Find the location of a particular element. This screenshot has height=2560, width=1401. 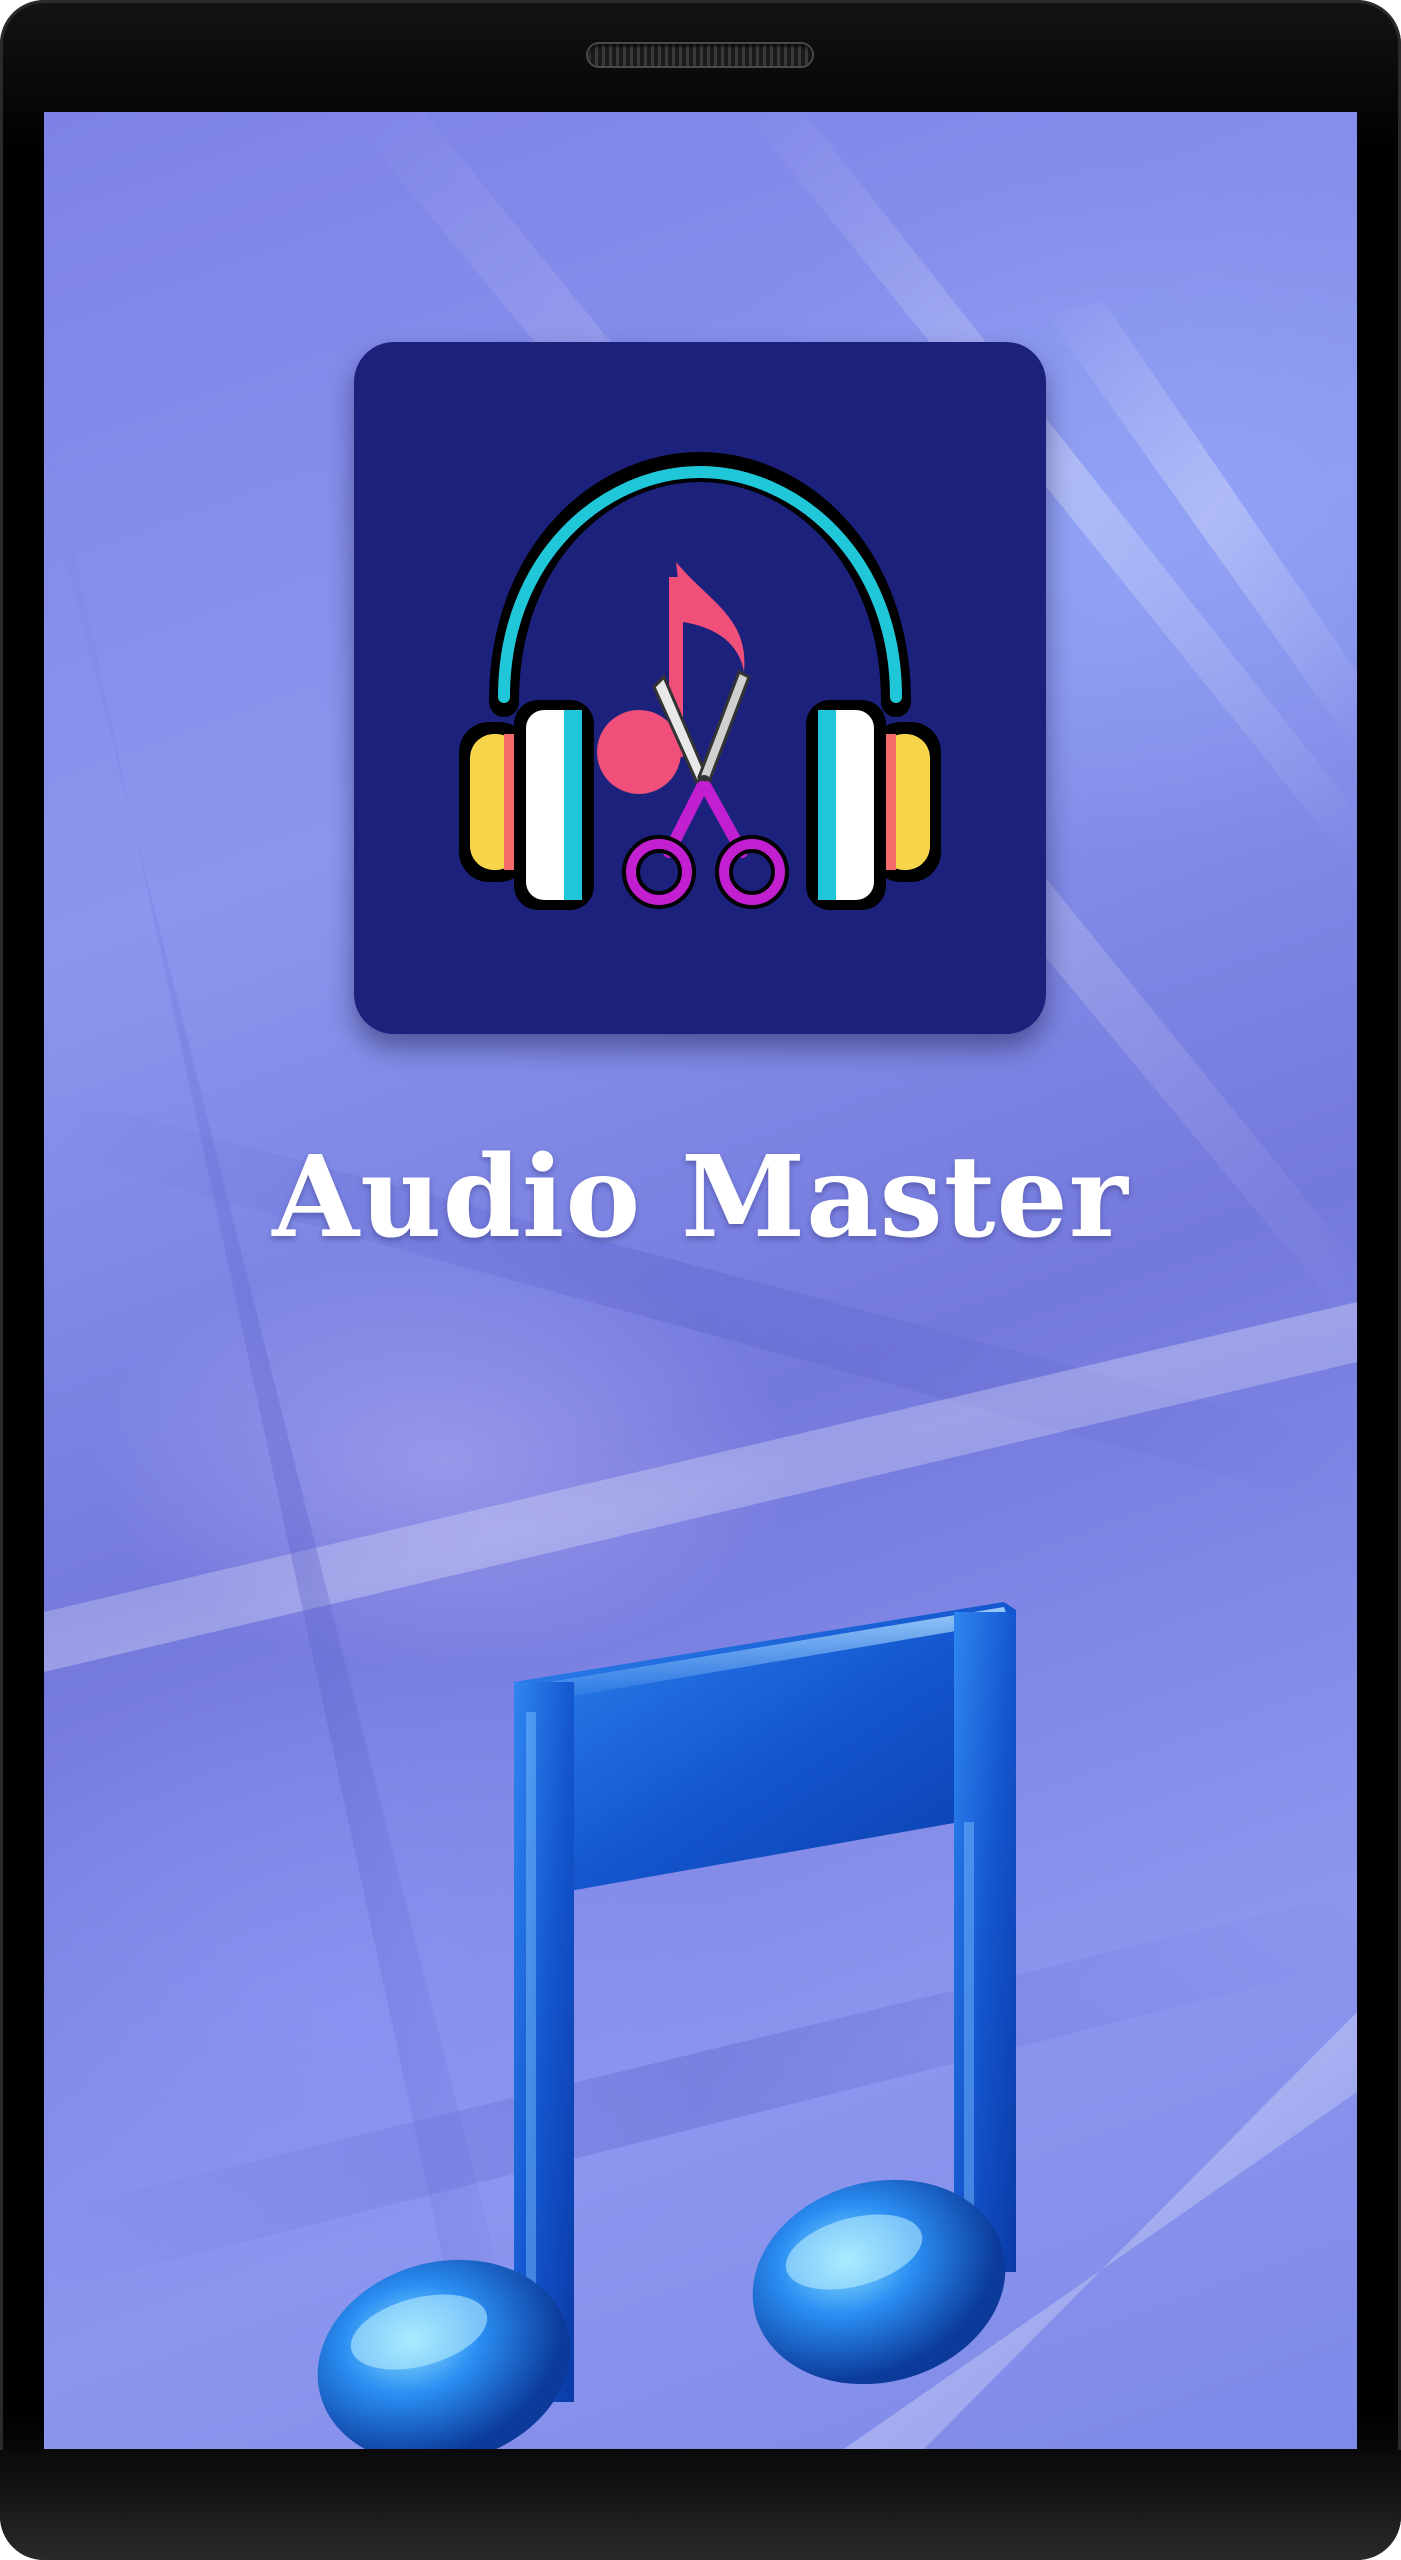

headphones-scissors-music-icon is located at coordinates (700, 688).